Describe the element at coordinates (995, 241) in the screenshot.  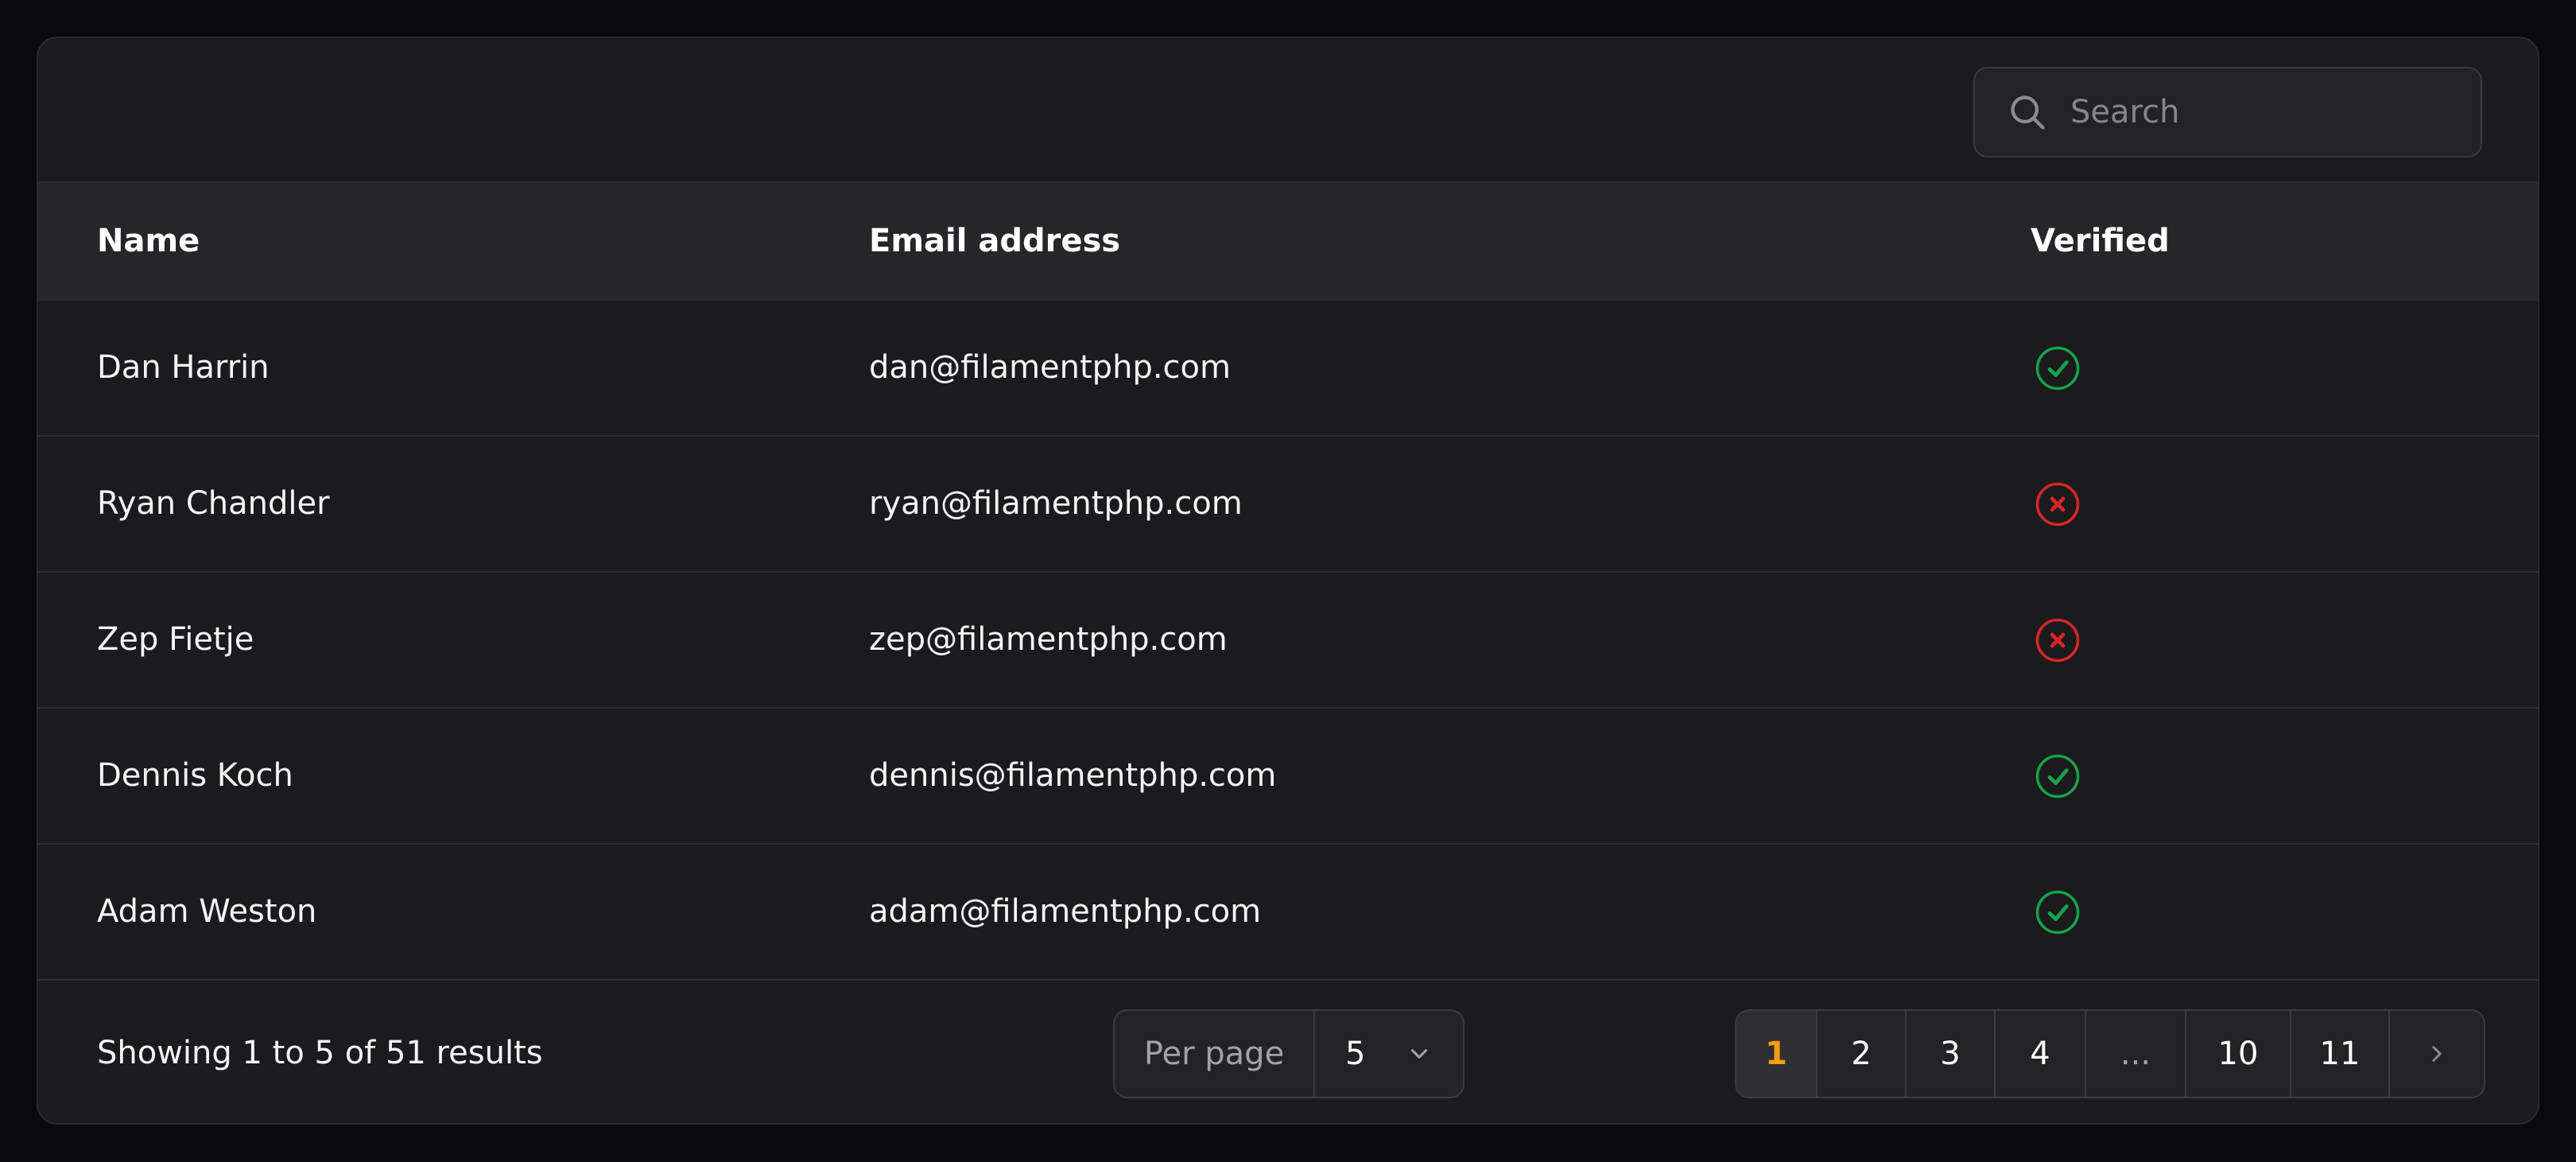
I see `column-header-email: Email address` at that location.